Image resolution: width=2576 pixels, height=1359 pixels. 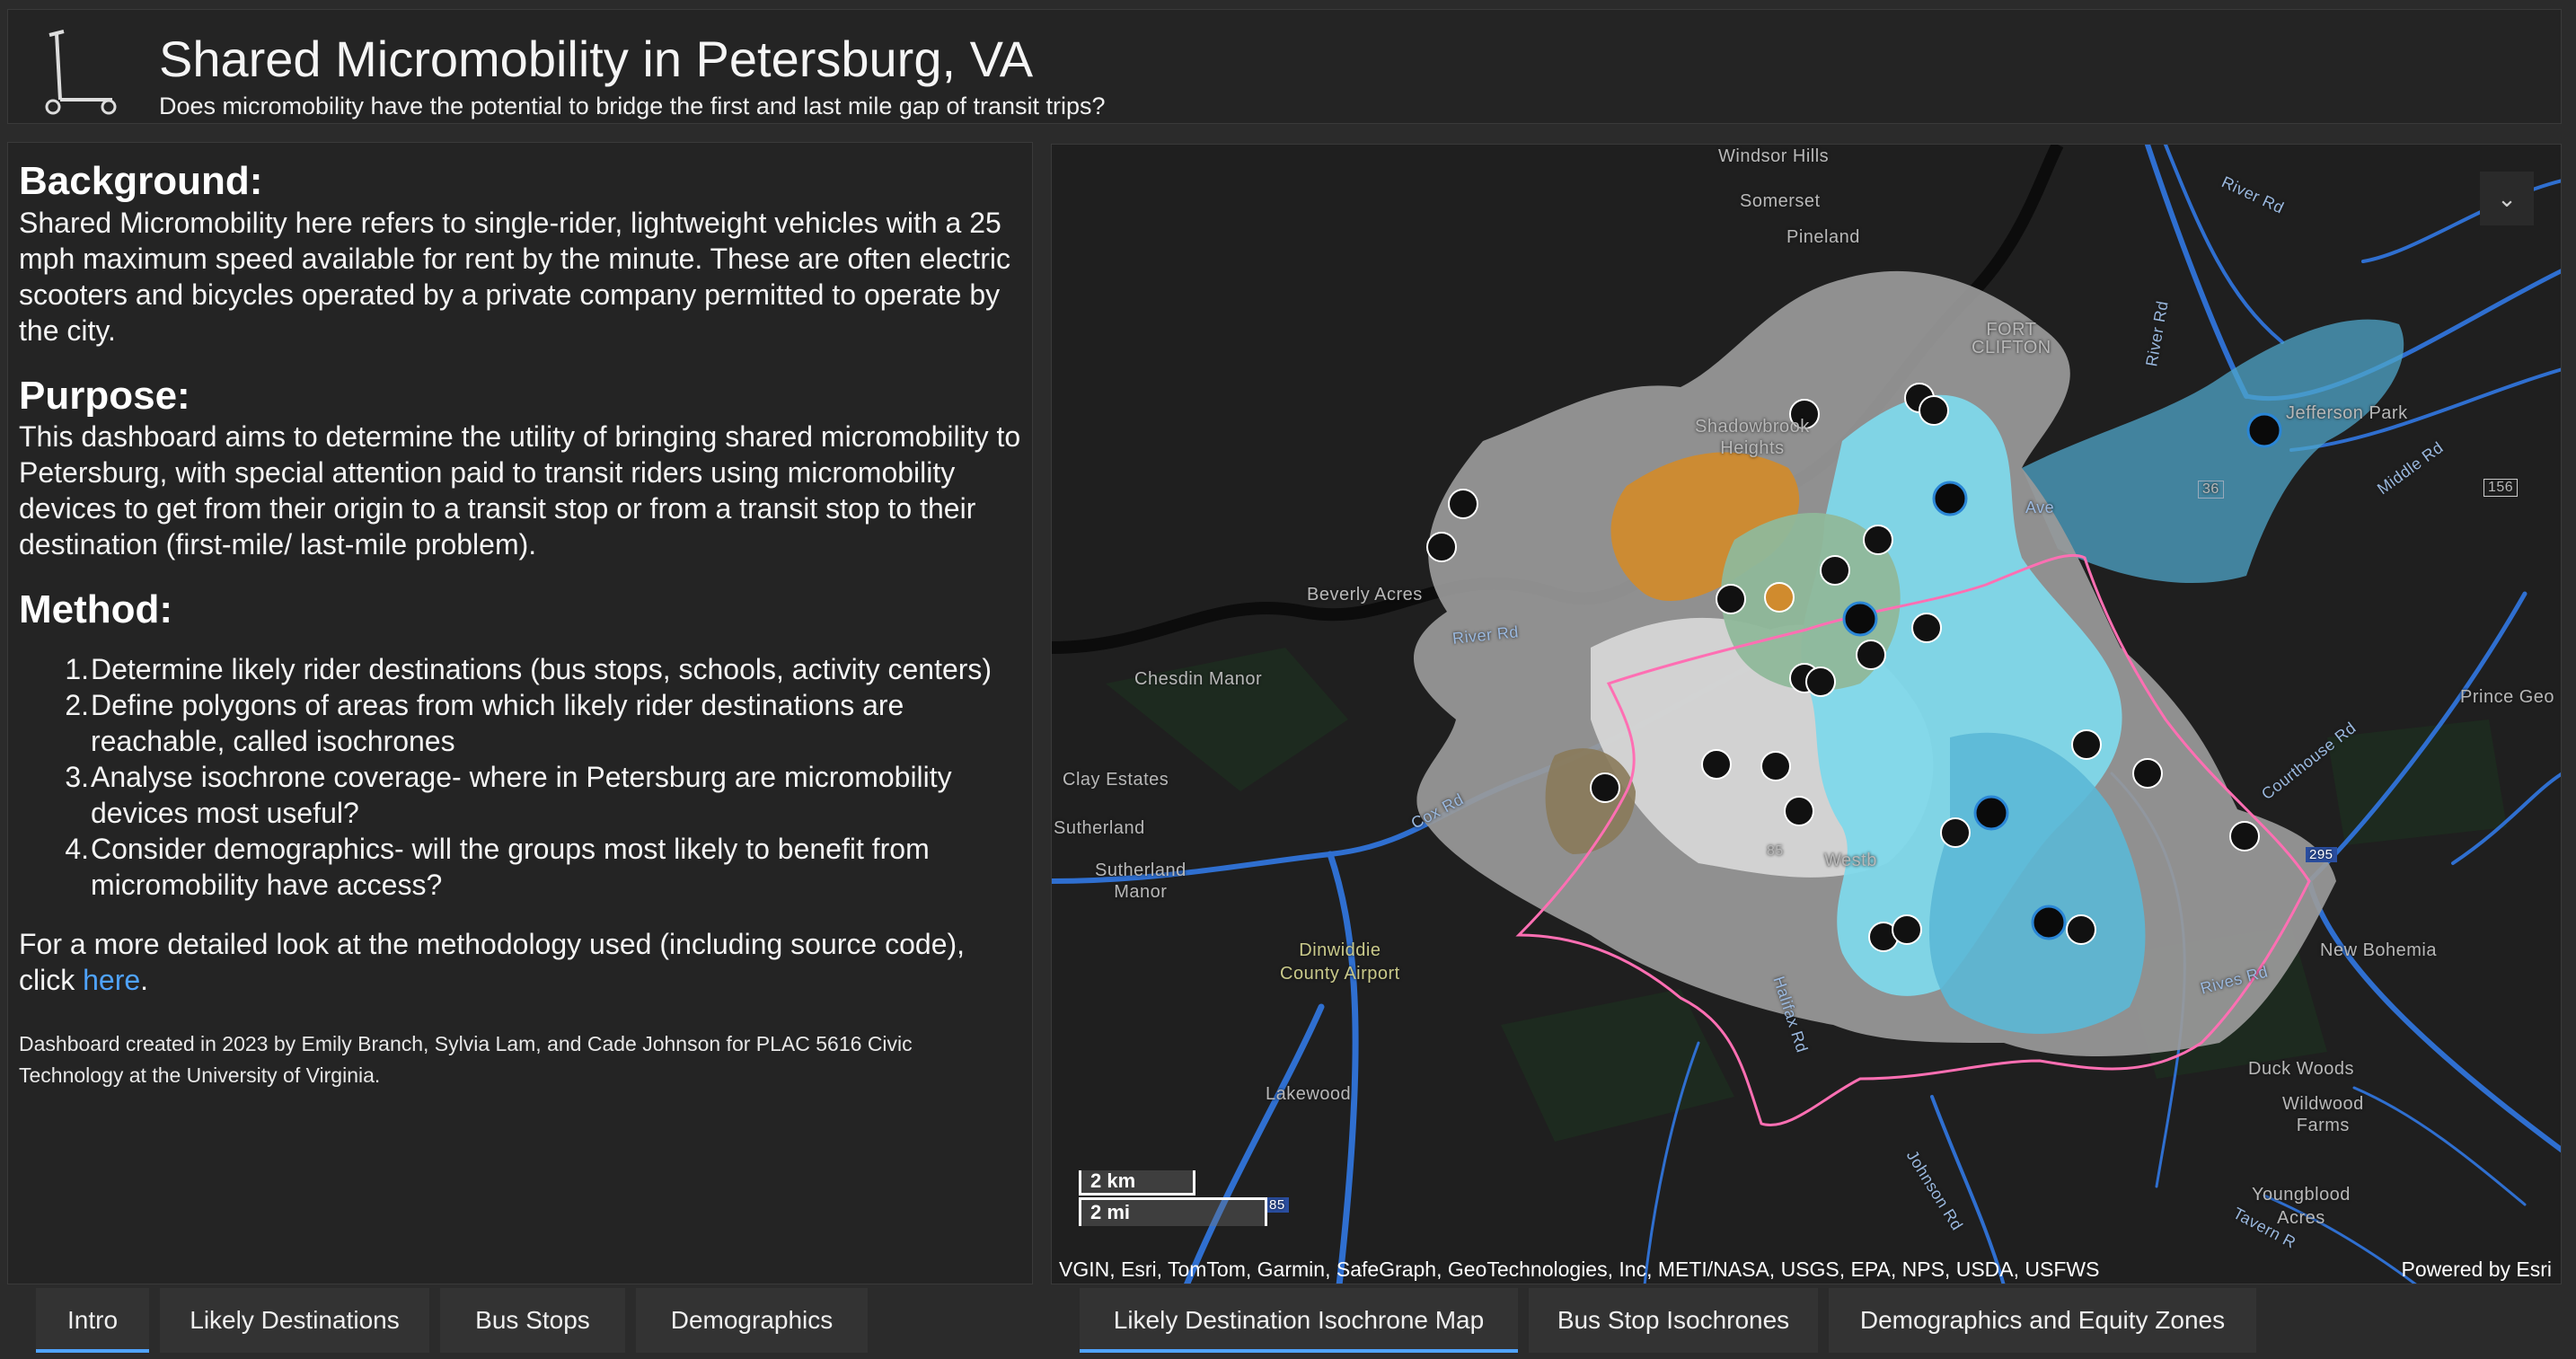 I want to click on interstate-shield: 295, so click(x=2321, y=854).